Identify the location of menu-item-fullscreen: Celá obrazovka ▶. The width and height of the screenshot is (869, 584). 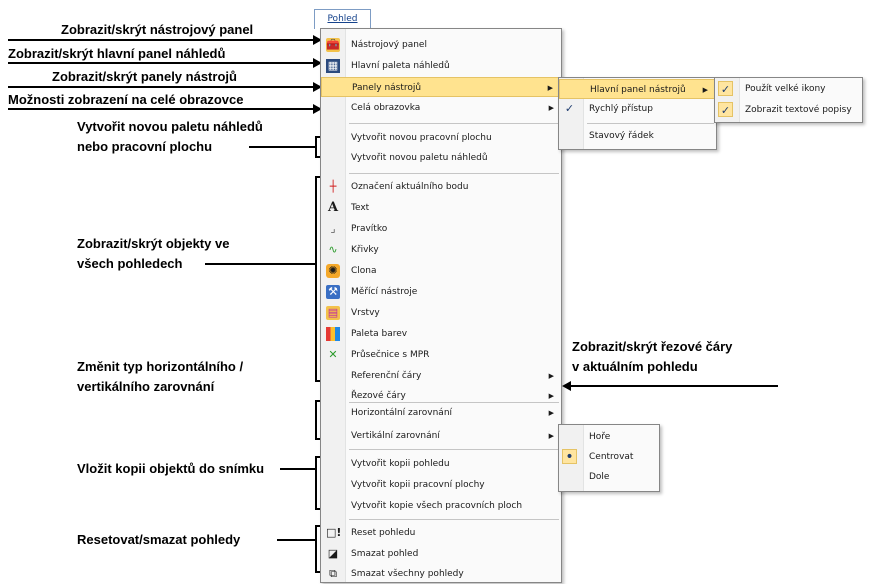
(441, 108).